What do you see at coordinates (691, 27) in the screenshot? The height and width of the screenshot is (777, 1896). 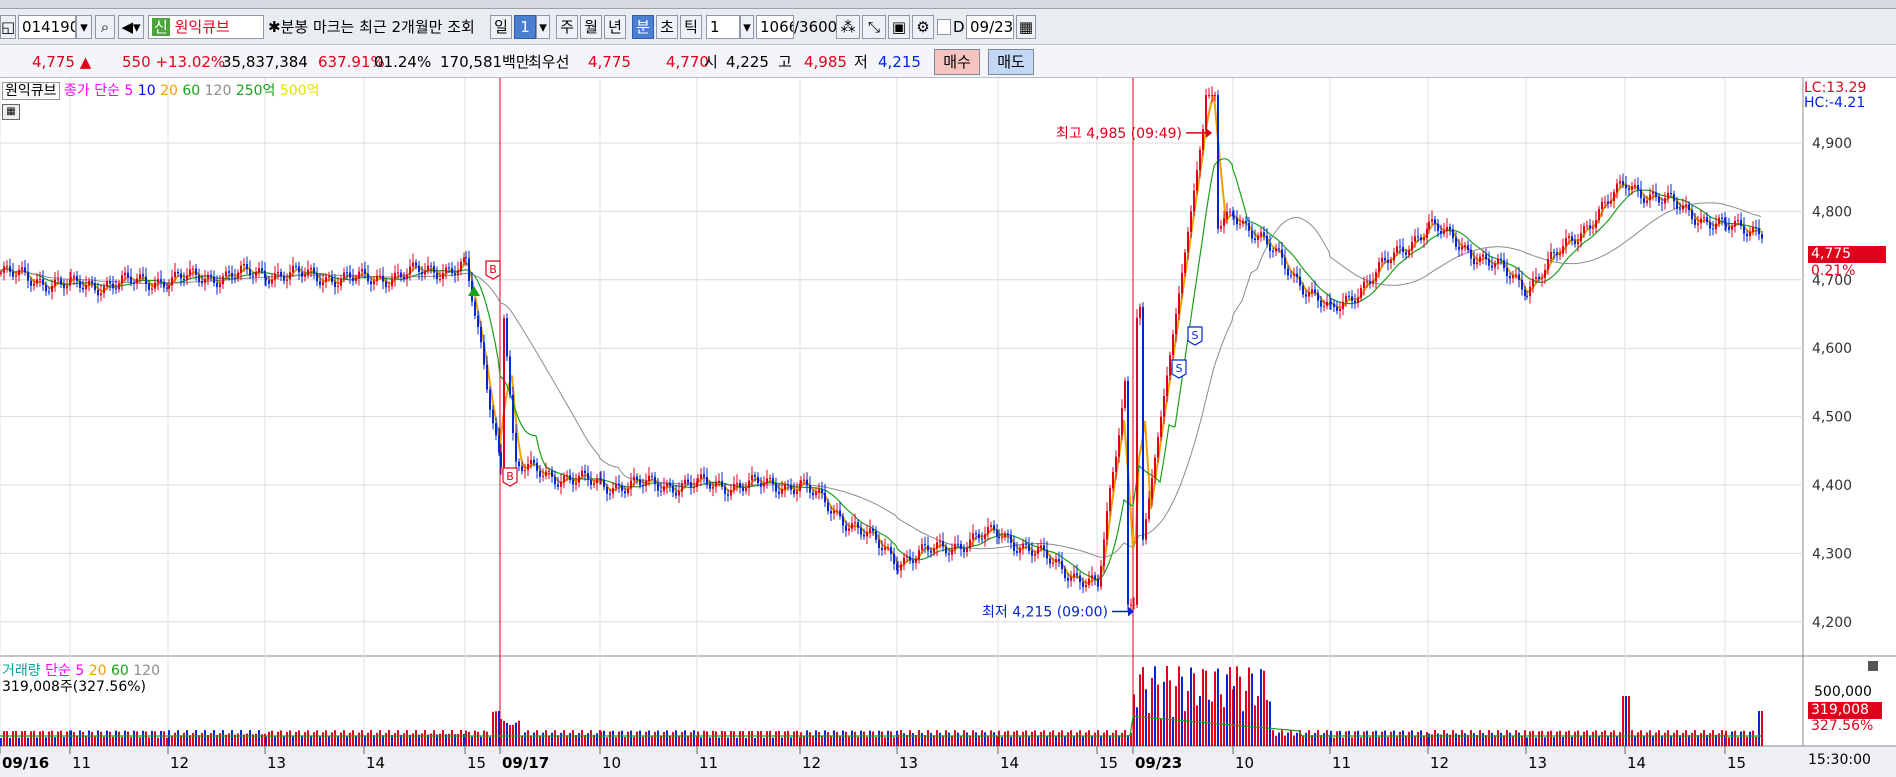 I see `period-tick: 틱` at bounding box center [691, 27].